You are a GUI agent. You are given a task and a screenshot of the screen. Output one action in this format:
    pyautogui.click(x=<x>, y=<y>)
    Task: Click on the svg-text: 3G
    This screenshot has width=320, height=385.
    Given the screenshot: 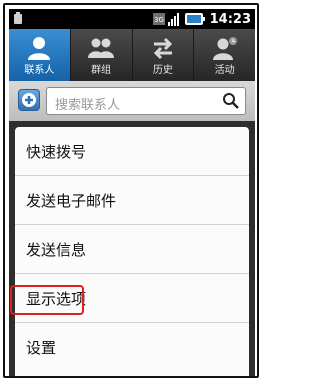 What is the action you would take?
    pyautogui.click(x=159, y=20)
    